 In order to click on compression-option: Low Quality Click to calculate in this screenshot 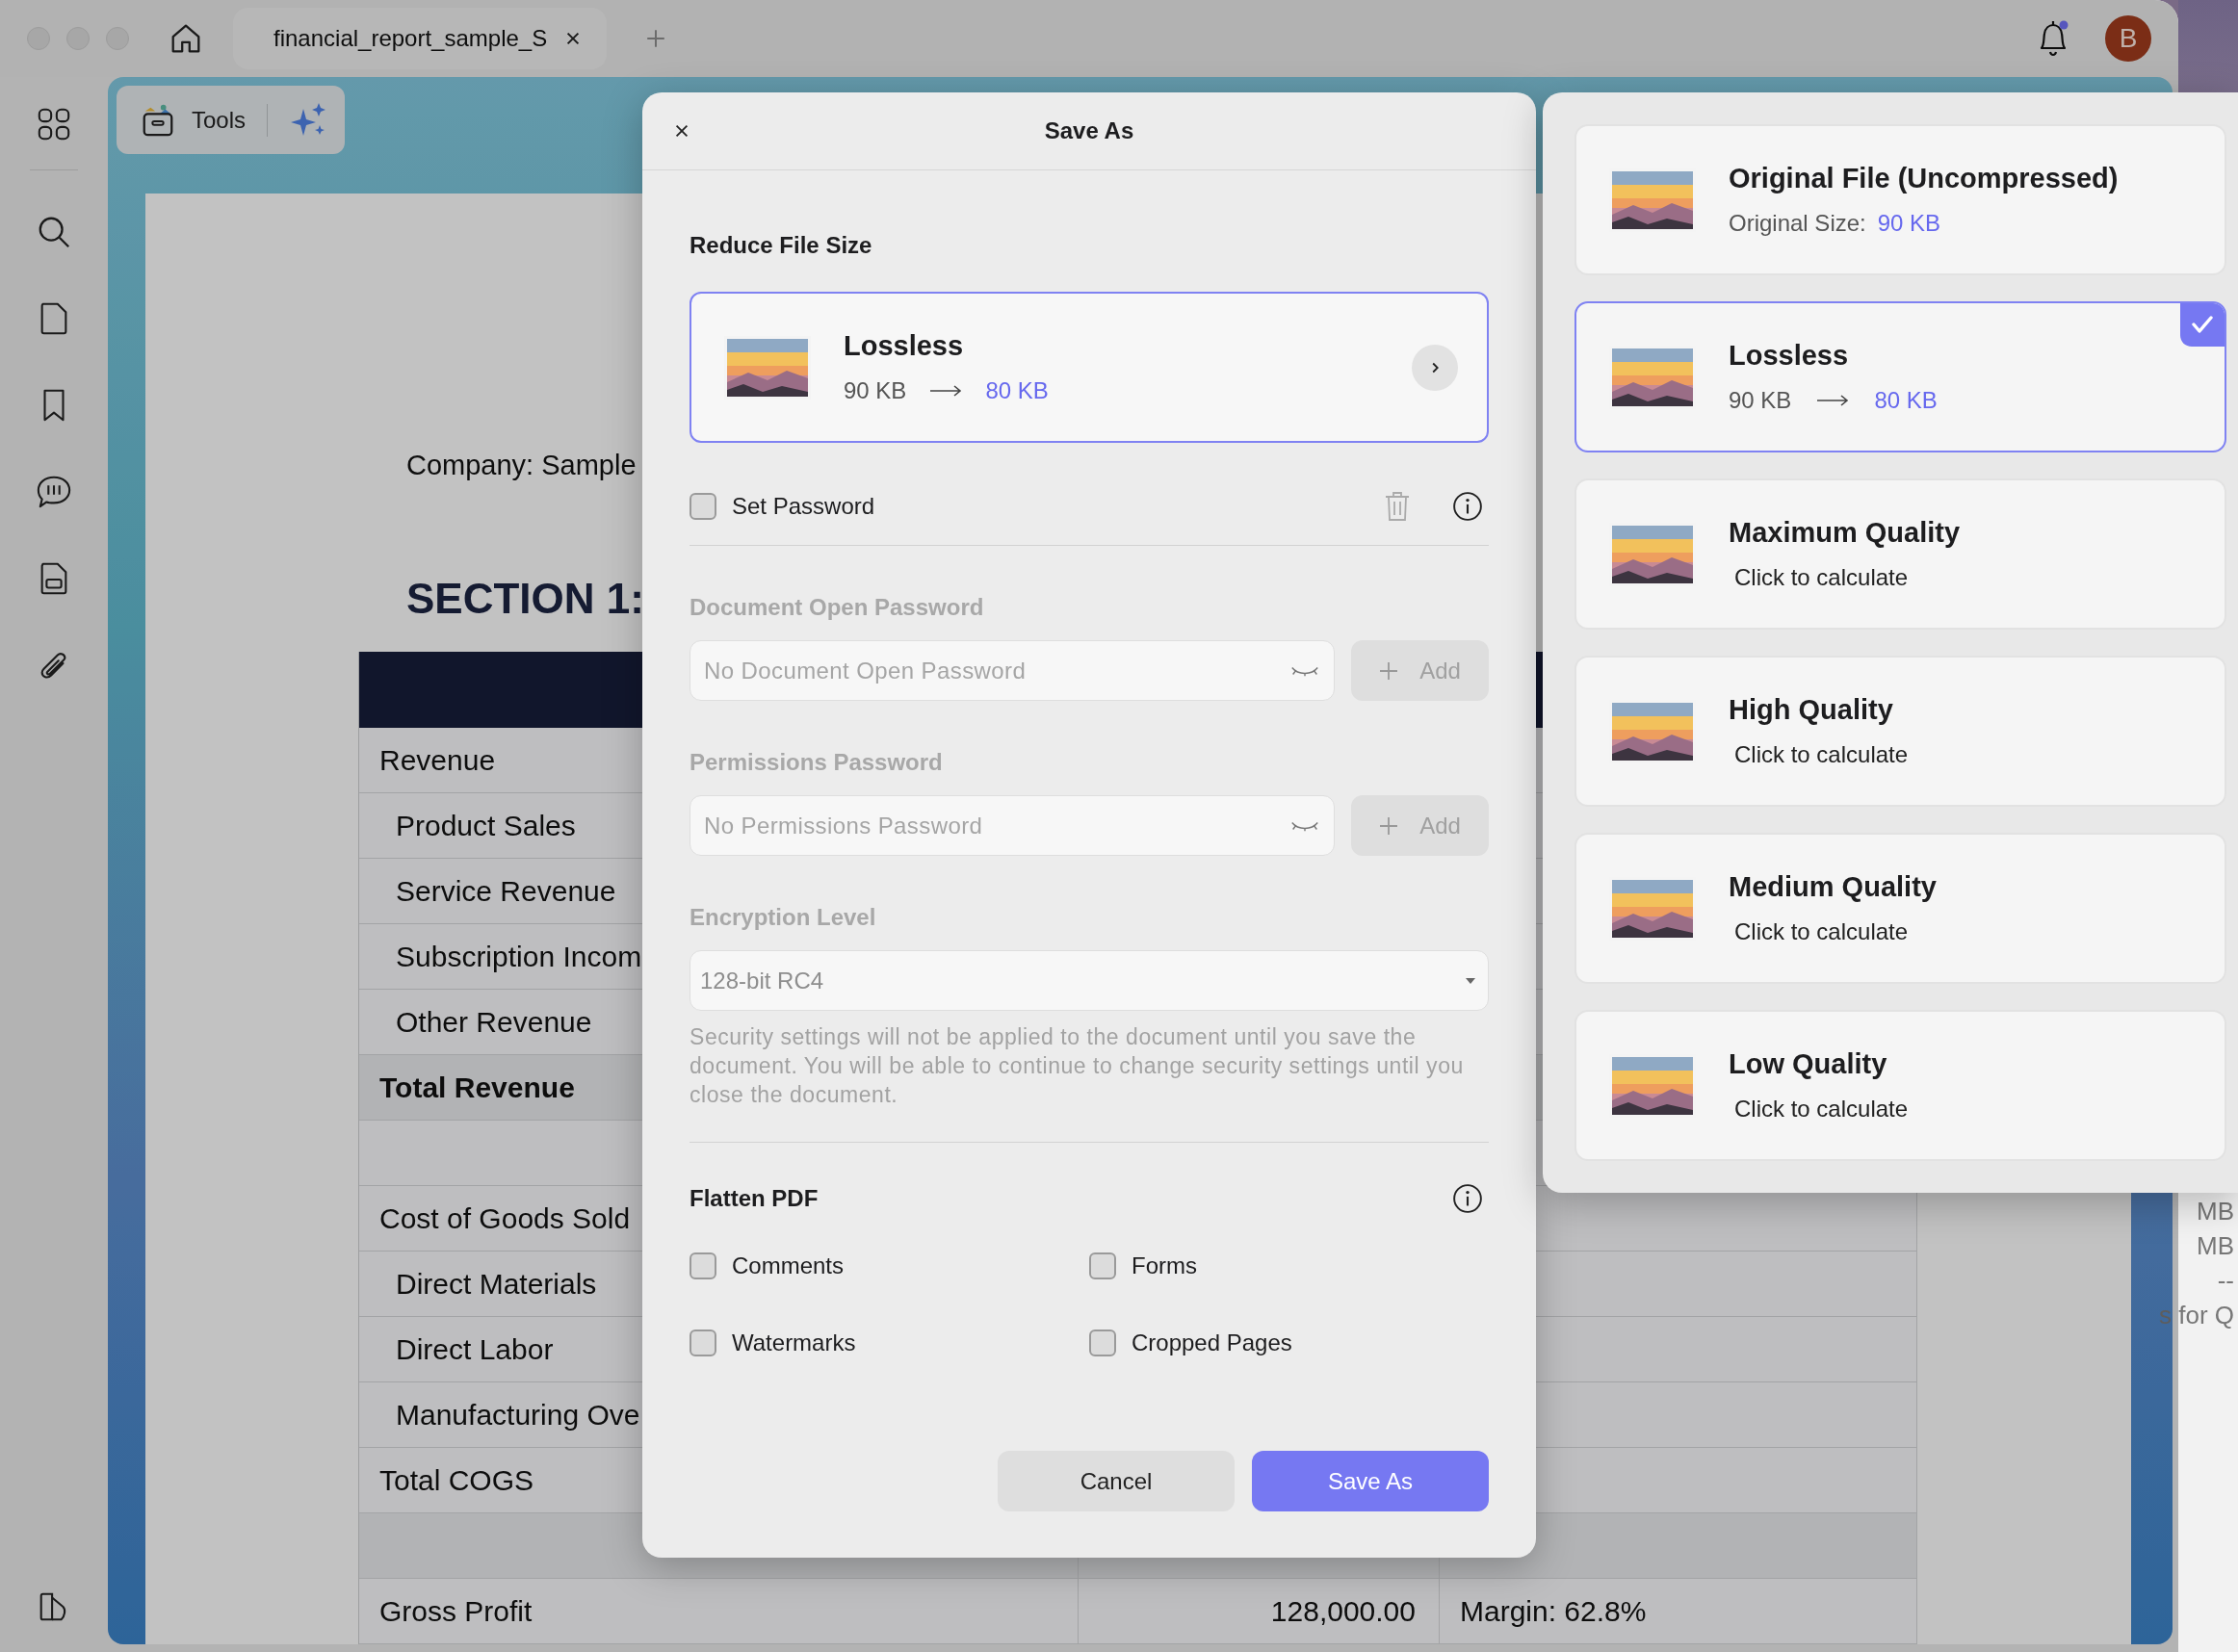, I will do `click(1900, 1085)`.